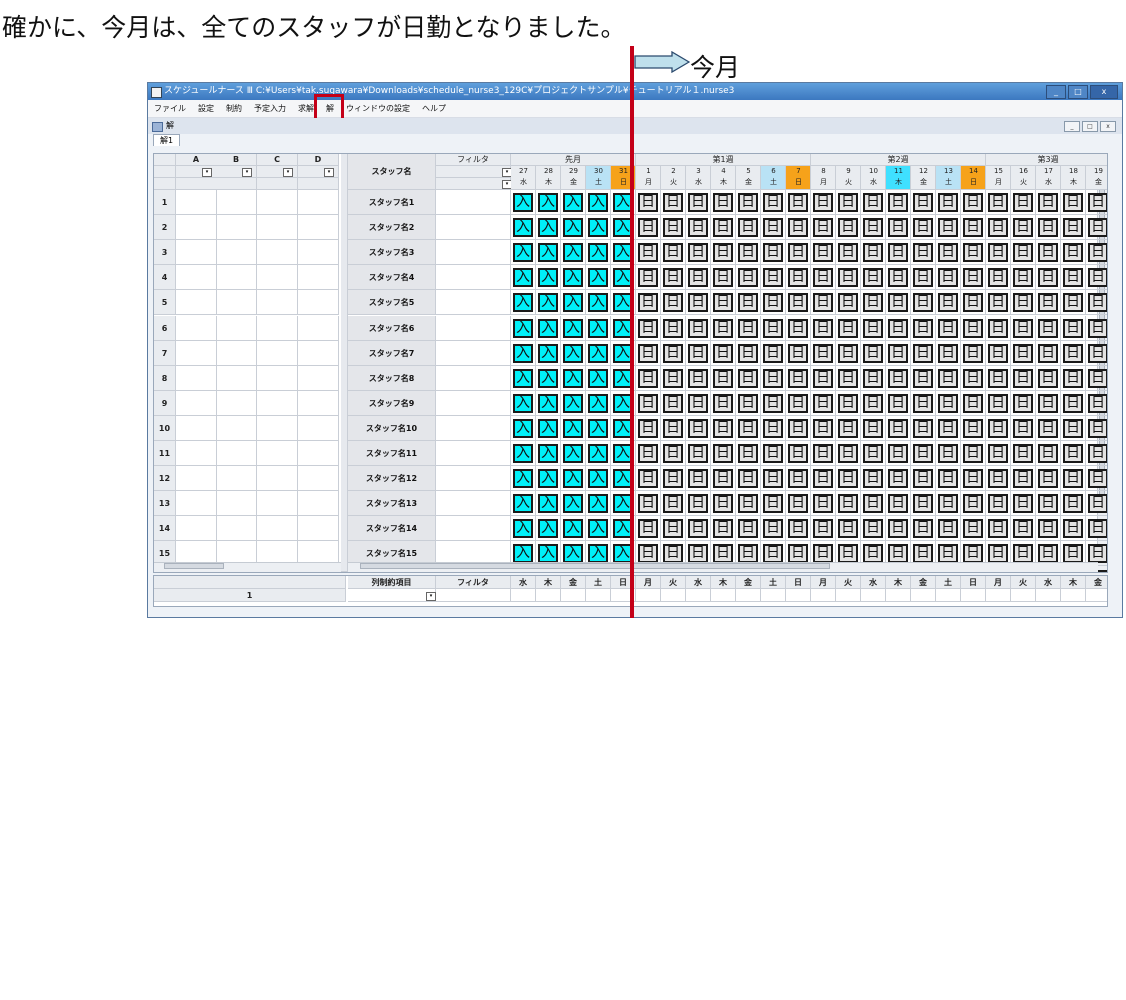 The height and width of the screenshot is (1000, 1126). I want to click on staff-name-cell: スタッフ名3, so click(392, 253).